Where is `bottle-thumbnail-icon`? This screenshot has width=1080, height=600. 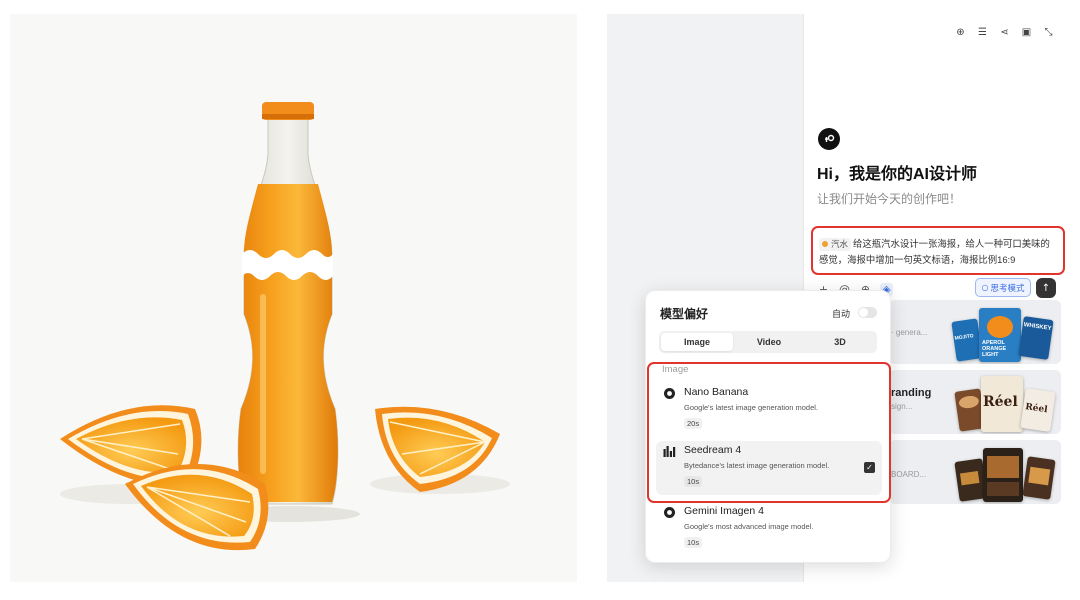 bottle-thumbnail-icon is located at coordinates (825, 244).